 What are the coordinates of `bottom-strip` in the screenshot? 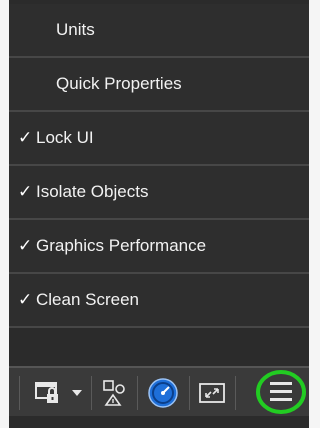 It's located at (159, 422).